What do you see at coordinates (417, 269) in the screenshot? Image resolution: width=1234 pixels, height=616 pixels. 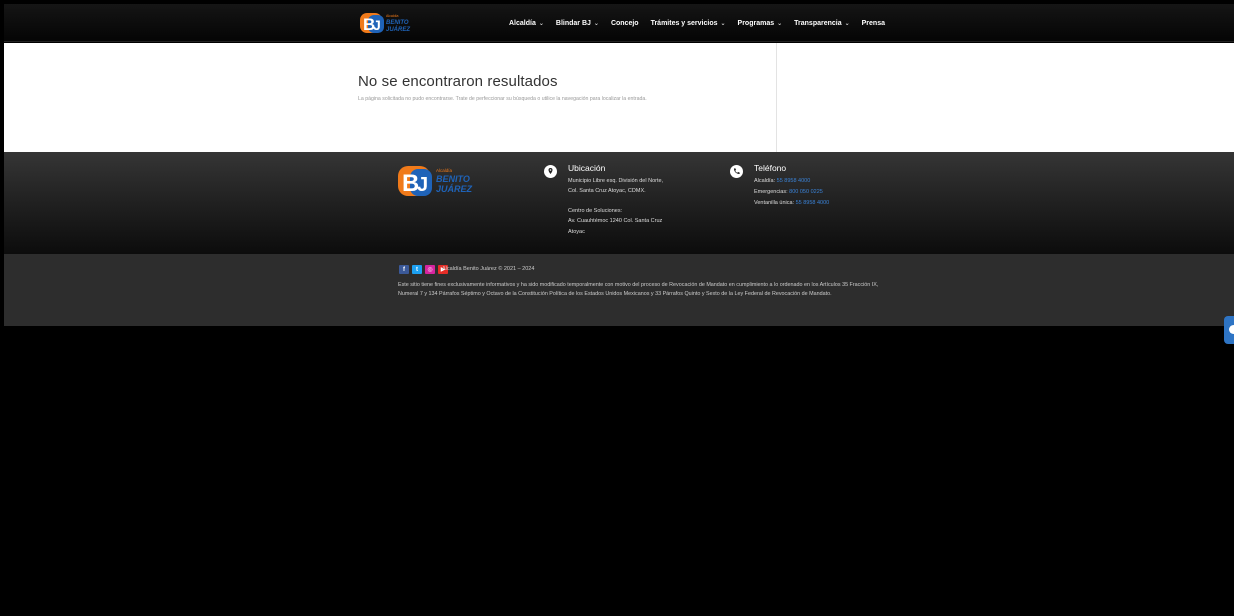 I see `twitter-icon: t` at bounding box center [417, 269].